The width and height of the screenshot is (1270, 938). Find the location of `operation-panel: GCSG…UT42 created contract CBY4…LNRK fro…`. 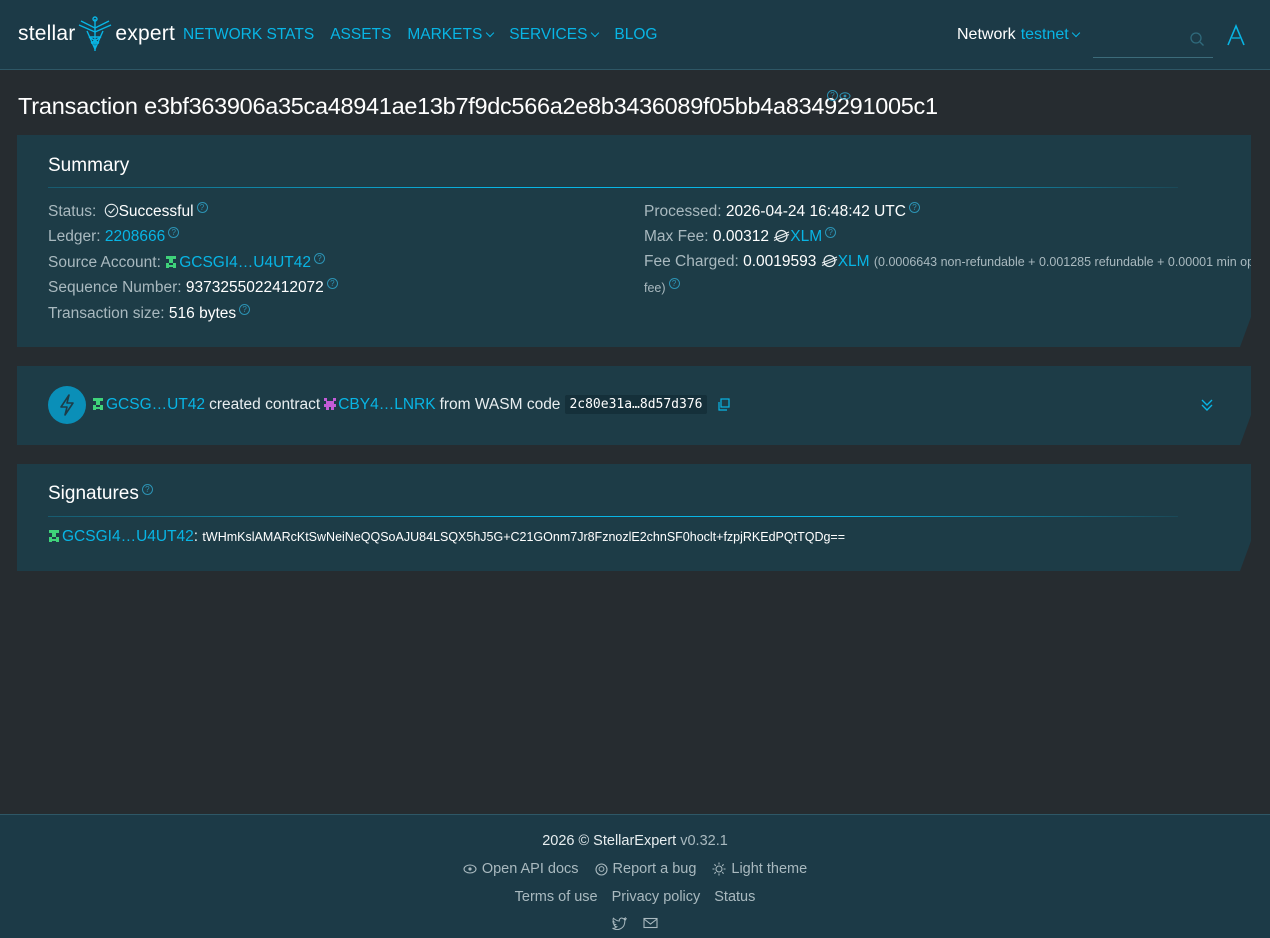

operation-panel: GCSG…UT42 created contract CBY4…LNRK fro… is located at coordinates (634, 405).